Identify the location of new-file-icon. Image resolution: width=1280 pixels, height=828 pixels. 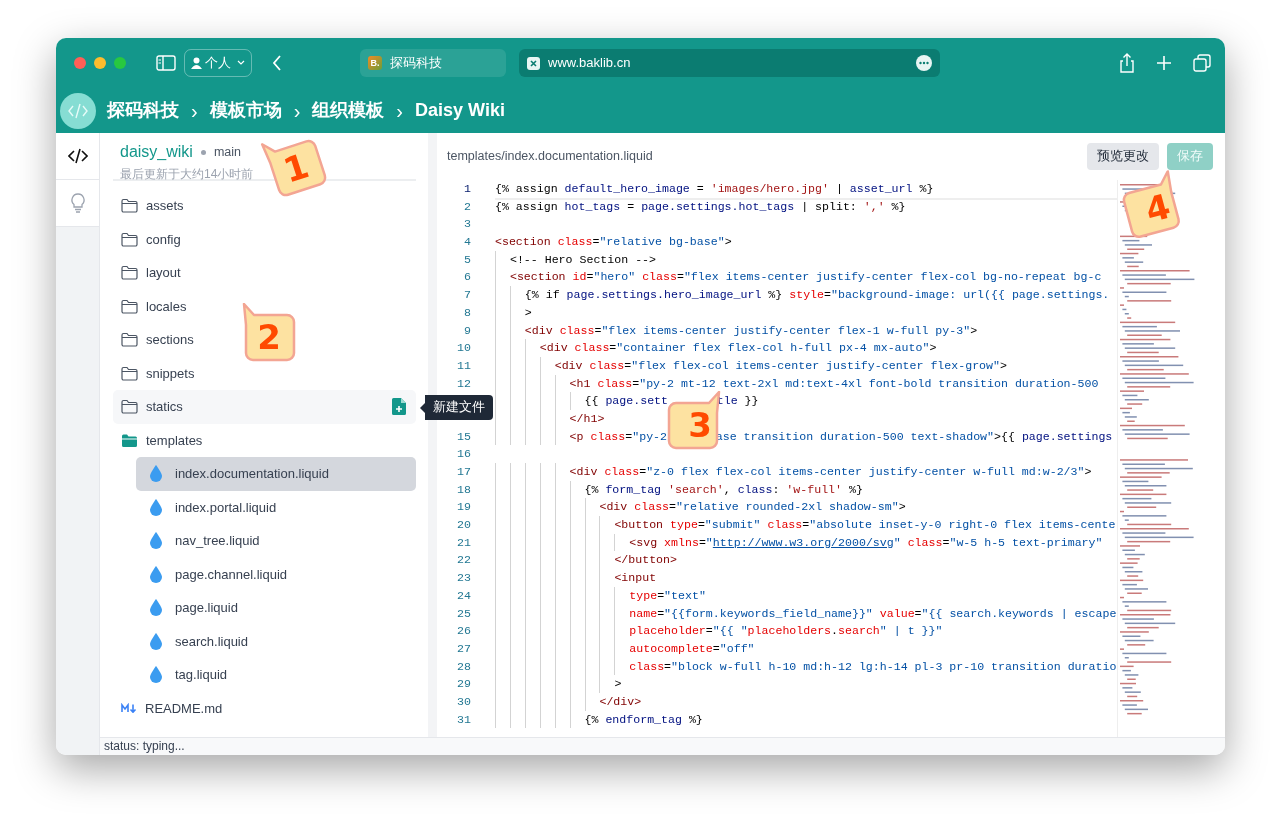
(399, 407).